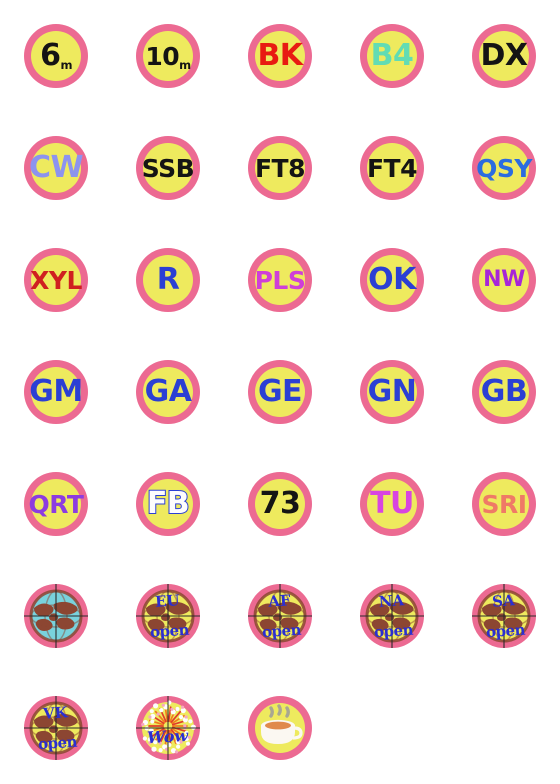 The image size is (560, 784). I want to click on sticker-GM: GM, so click(56, 392).